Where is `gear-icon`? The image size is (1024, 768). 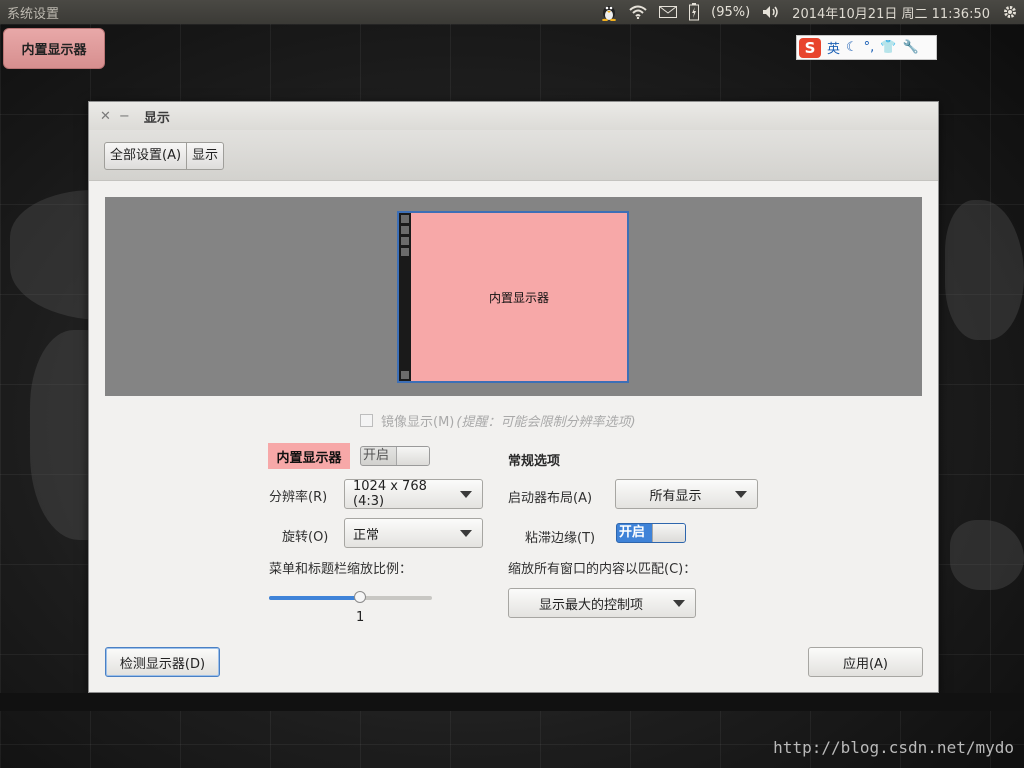
gear-icon is located at coordinates (1010, 12).